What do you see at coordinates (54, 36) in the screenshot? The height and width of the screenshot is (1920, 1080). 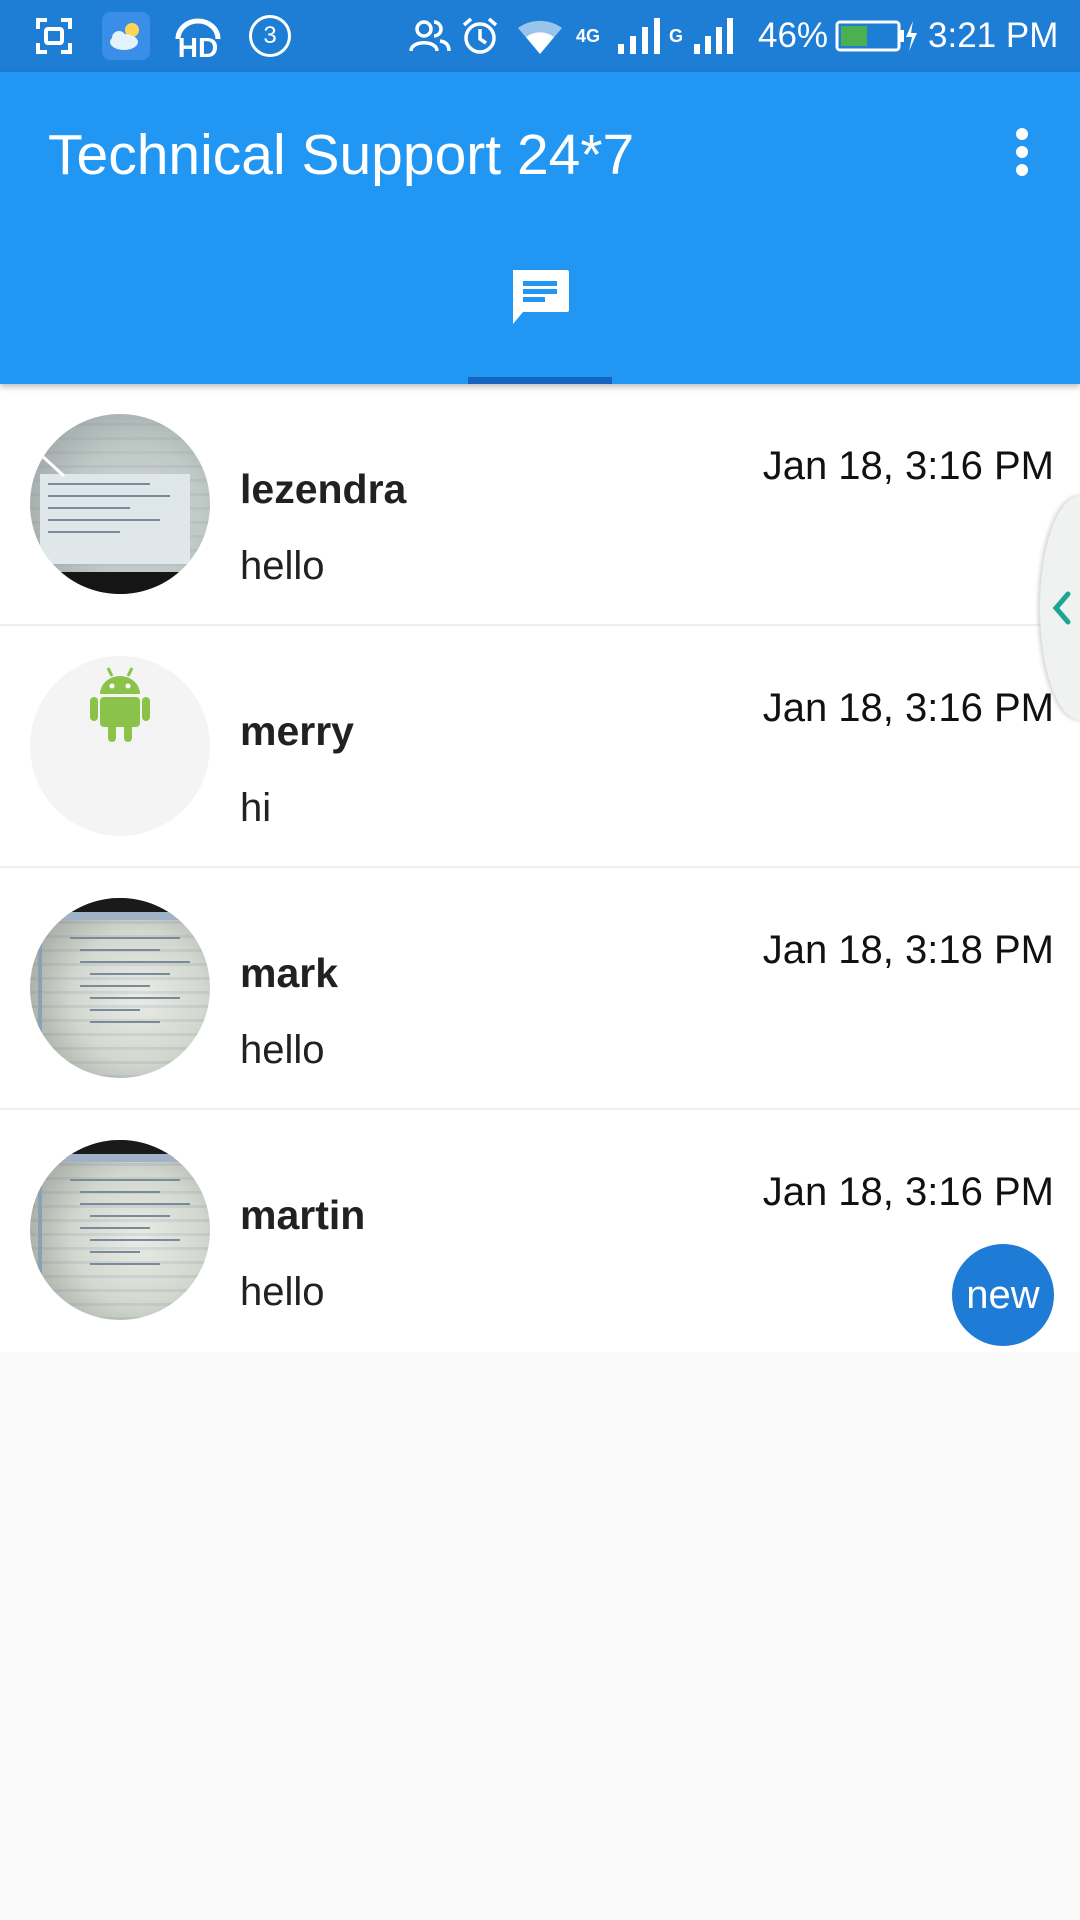 I see `screenshot-icon` at bounding box center [54, 36].